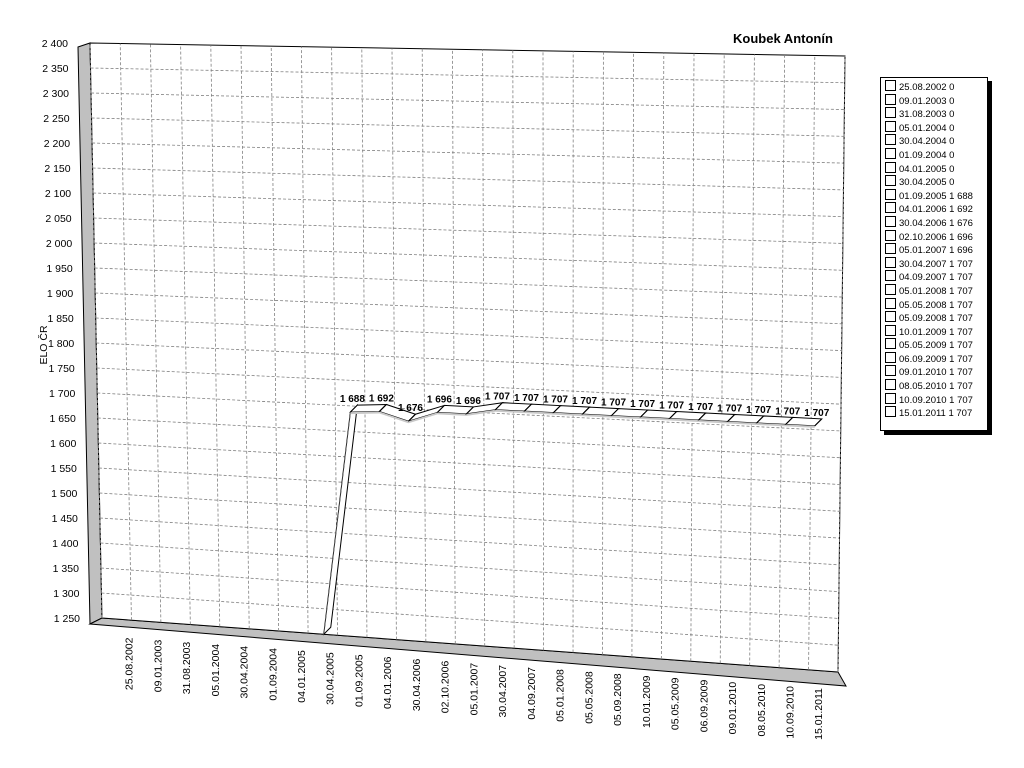 This screenshot has width=1024, height=768. What do you see at coordinates (936, 305) in the screenshot?
I see `legend-label: 05.05.2008 1 707` at bounding box center [936, 305].